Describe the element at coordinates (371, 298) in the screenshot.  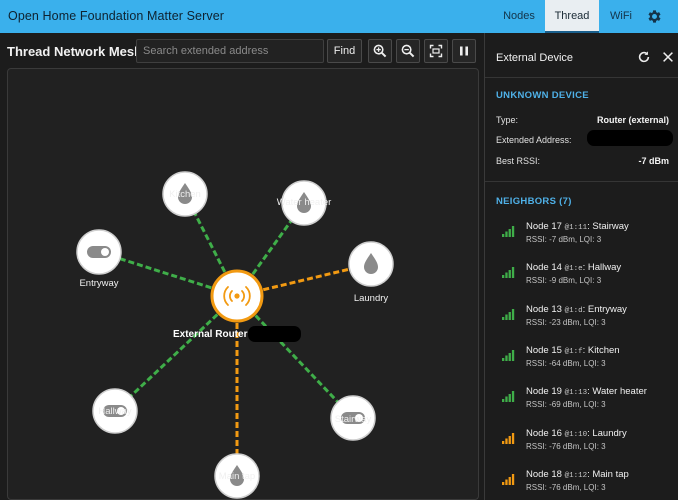
I see `node-label-laundry: Laundry` at that location.